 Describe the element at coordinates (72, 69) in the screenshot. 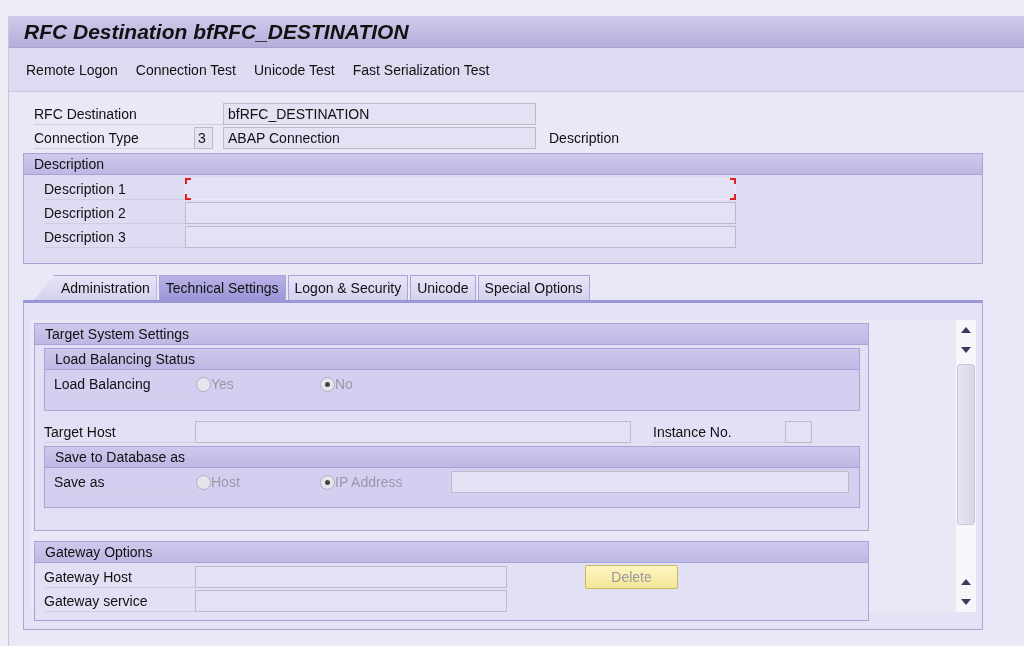

I see `toolbar-item: Remote Logon` at that location.